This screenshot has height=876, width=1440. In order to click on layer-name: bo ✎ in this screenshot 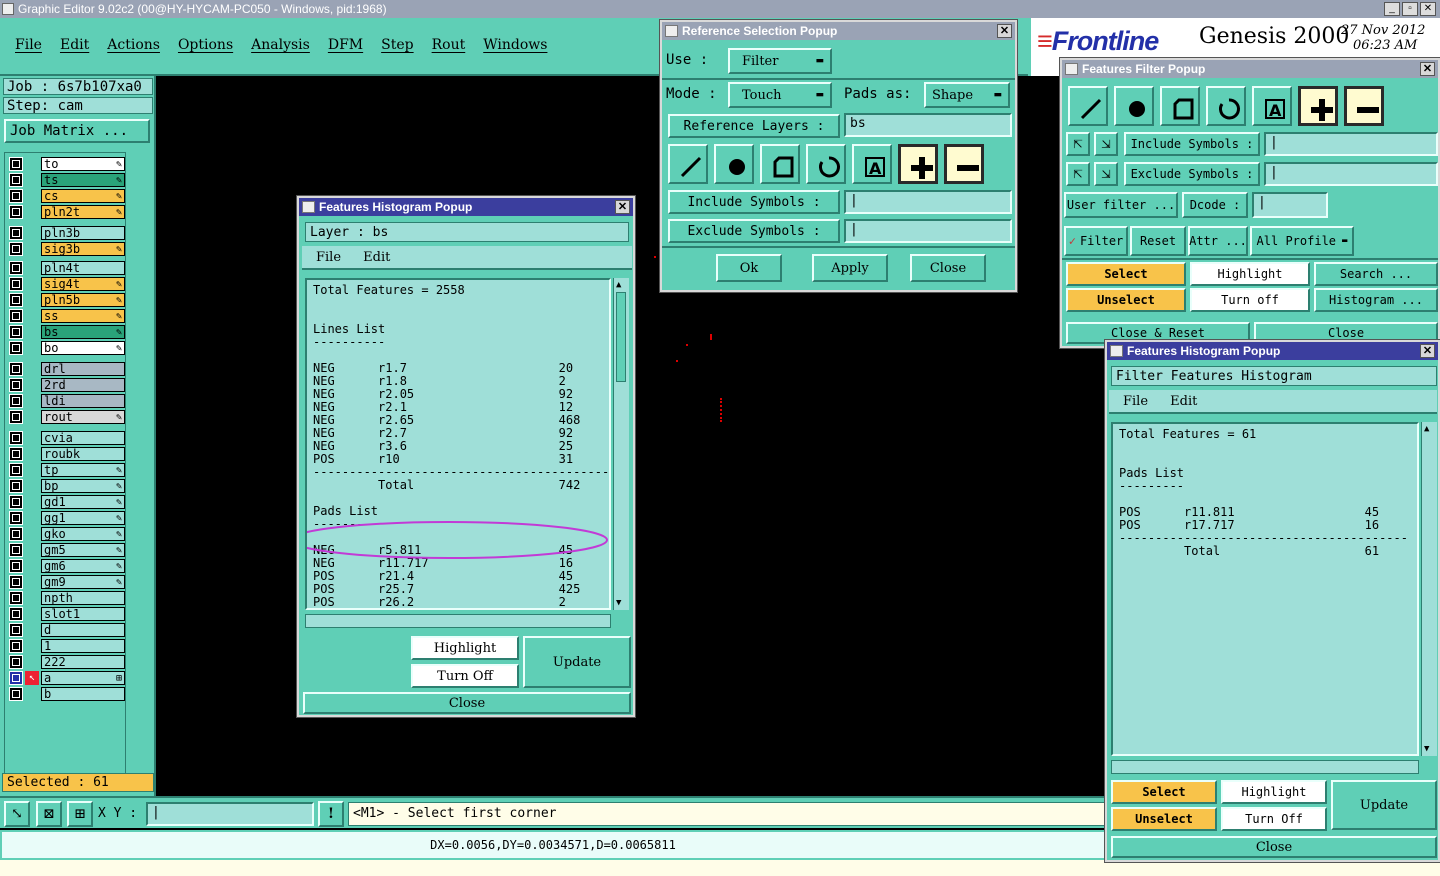, I will do `click(83, 348)`.